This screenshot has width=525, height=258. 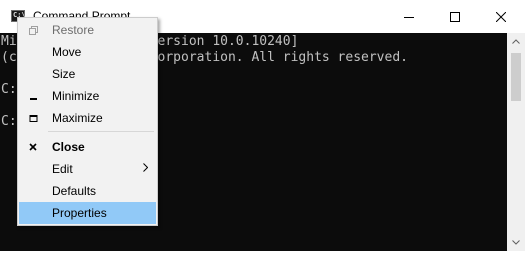 I want to click on close-button, so click(x=501, y=16).